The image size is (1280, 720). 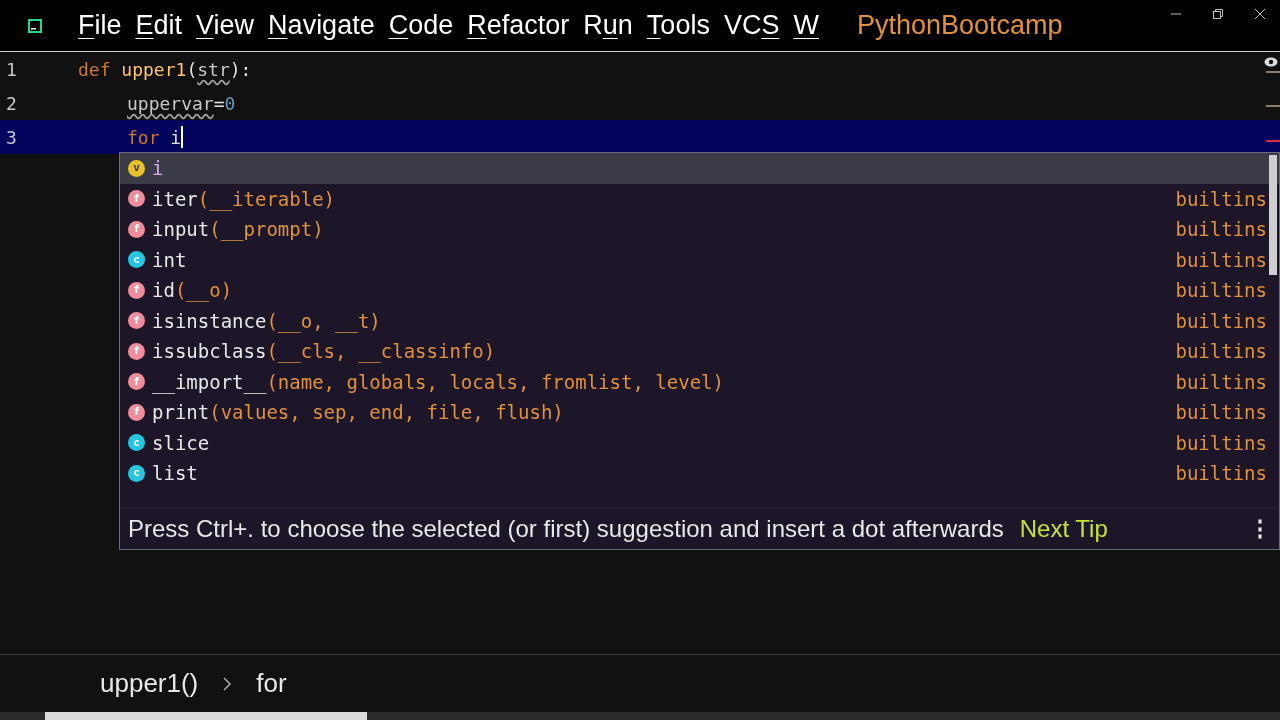 What do you see at coordinates (11, 137) in the screenshot?
I see `line-number: 3` at bounding box center [11, 137].